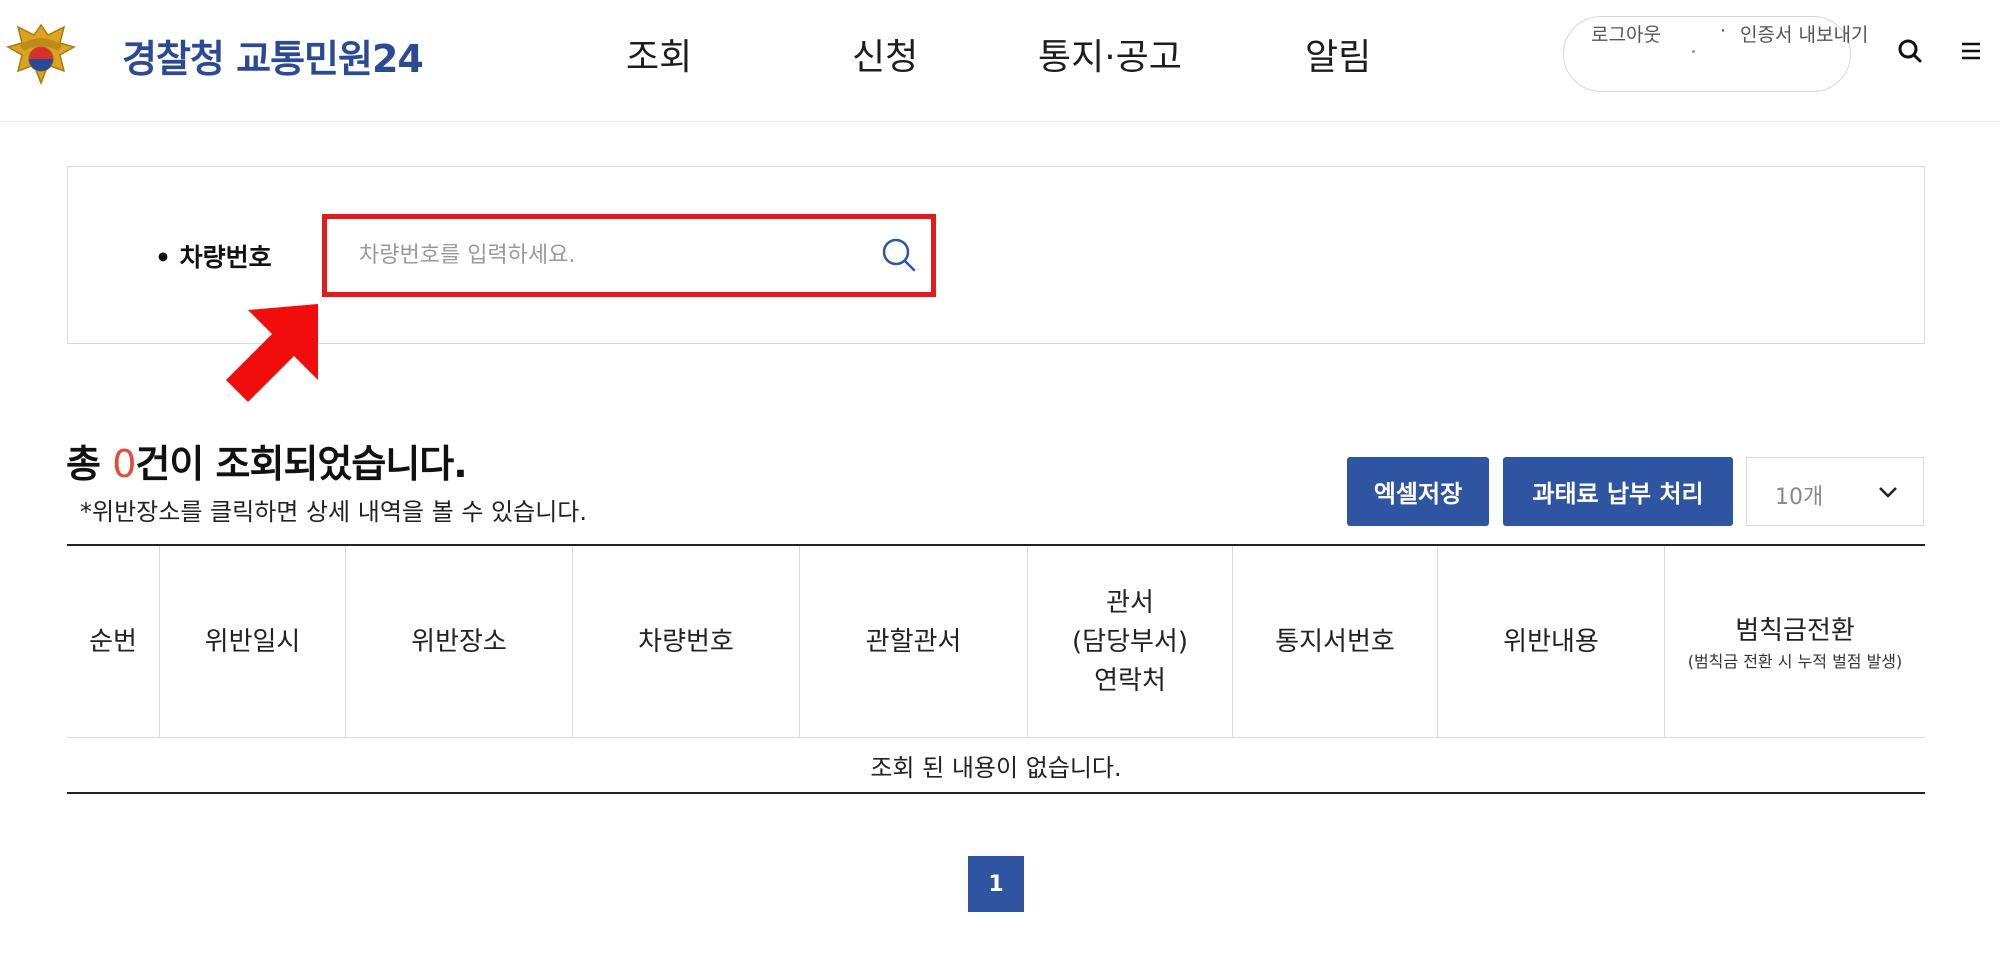  I want to click on fine-payment-button: 과태료 납부 처리, so click(1618, 491).